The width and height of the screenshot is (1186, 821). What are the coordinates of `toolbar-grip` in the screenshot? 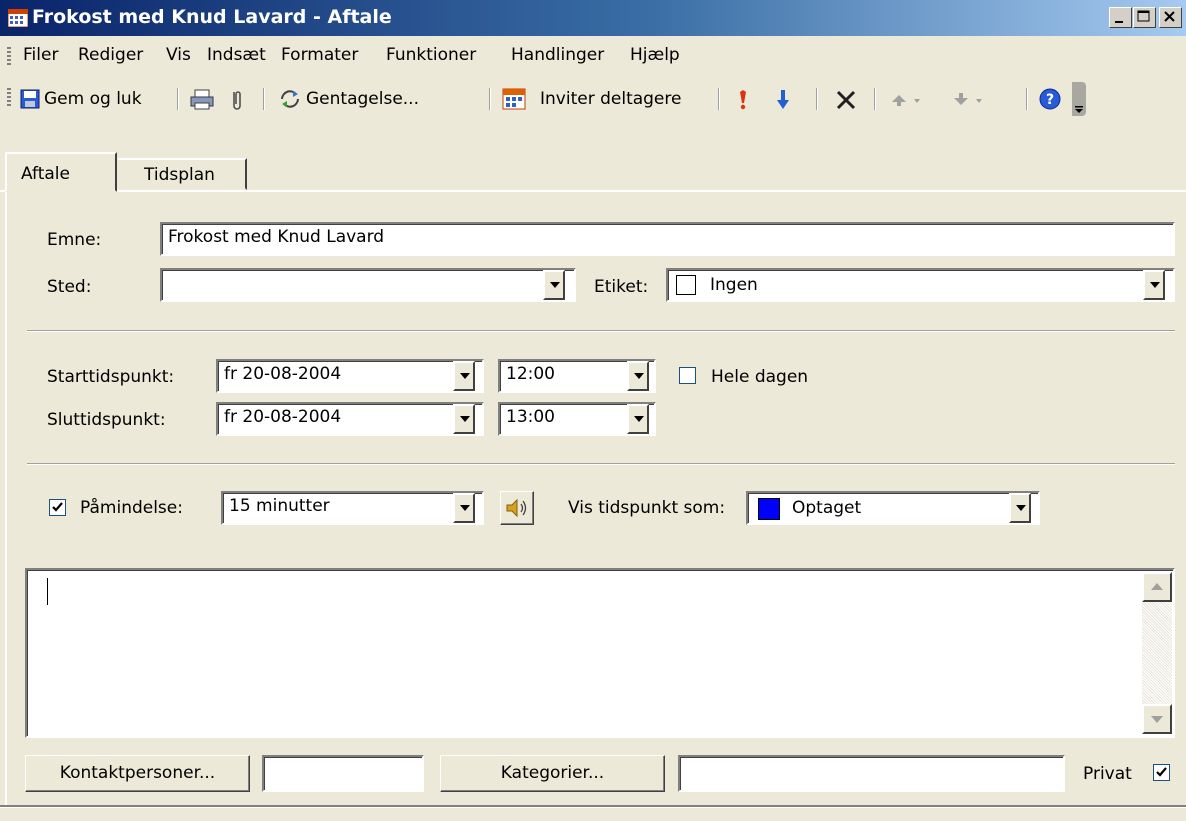 It's located at (9, 98).